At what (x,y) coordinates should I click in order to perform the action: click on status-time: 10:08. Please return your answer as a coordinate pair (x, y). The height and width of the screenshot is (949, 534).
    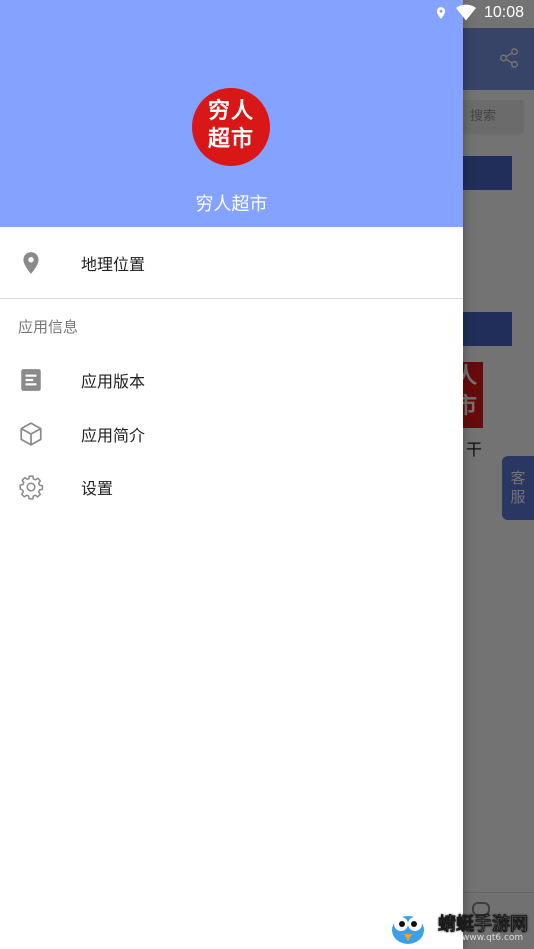
    Looking at the image, I should click on (503, 12).